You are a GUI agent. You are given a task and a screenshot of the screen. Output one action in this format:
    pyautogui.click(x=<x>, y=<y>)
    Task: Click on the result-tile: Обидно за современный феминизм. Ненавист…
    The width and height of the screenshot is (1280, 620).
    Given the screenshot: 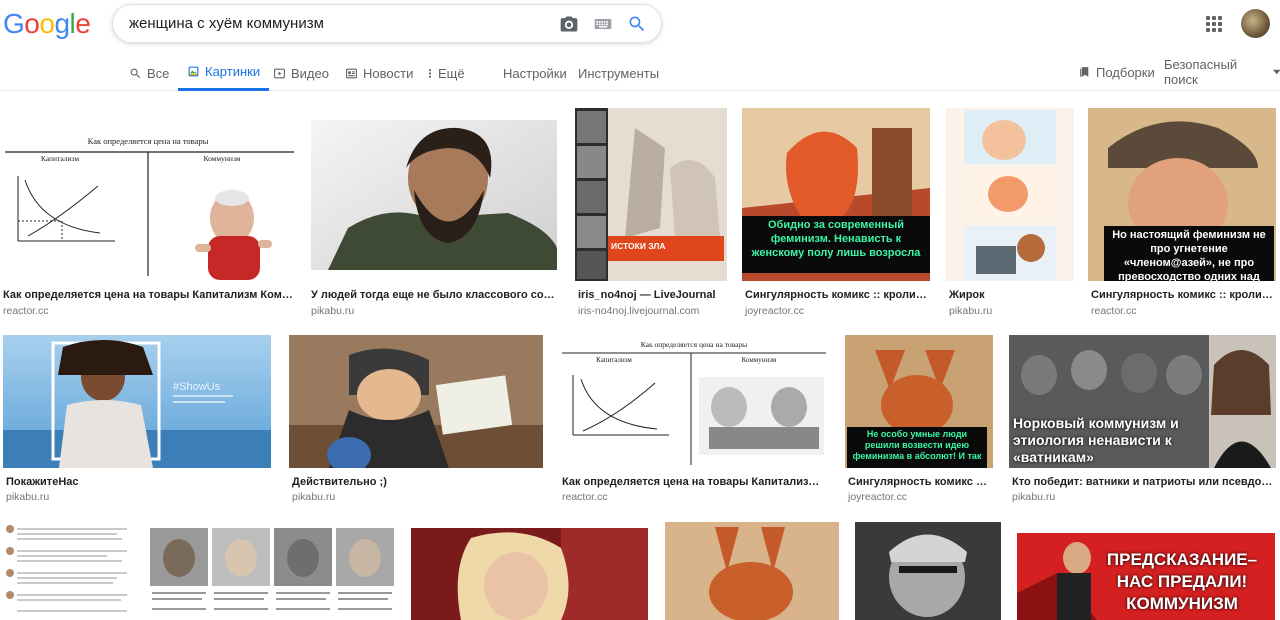 What is the action you would take?
    pyautogui.click(x=836, y=215)
    